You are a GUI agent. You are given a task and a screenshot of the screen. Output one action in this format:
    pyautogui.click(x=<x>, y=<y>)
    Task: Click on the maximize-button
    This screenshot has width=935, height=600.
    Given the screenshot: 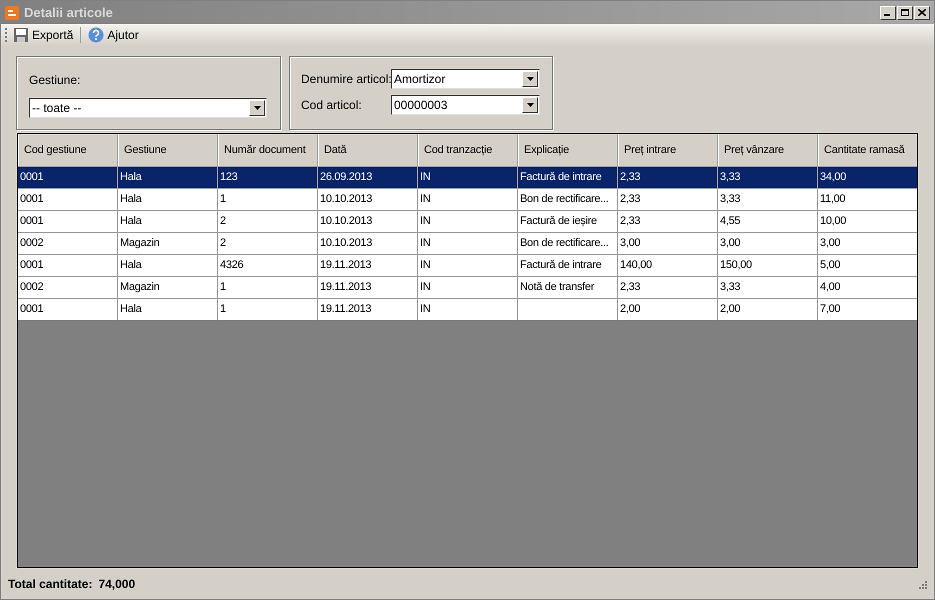 What is the action you would take?
    pyautogui.click(x=905, y=13)
    